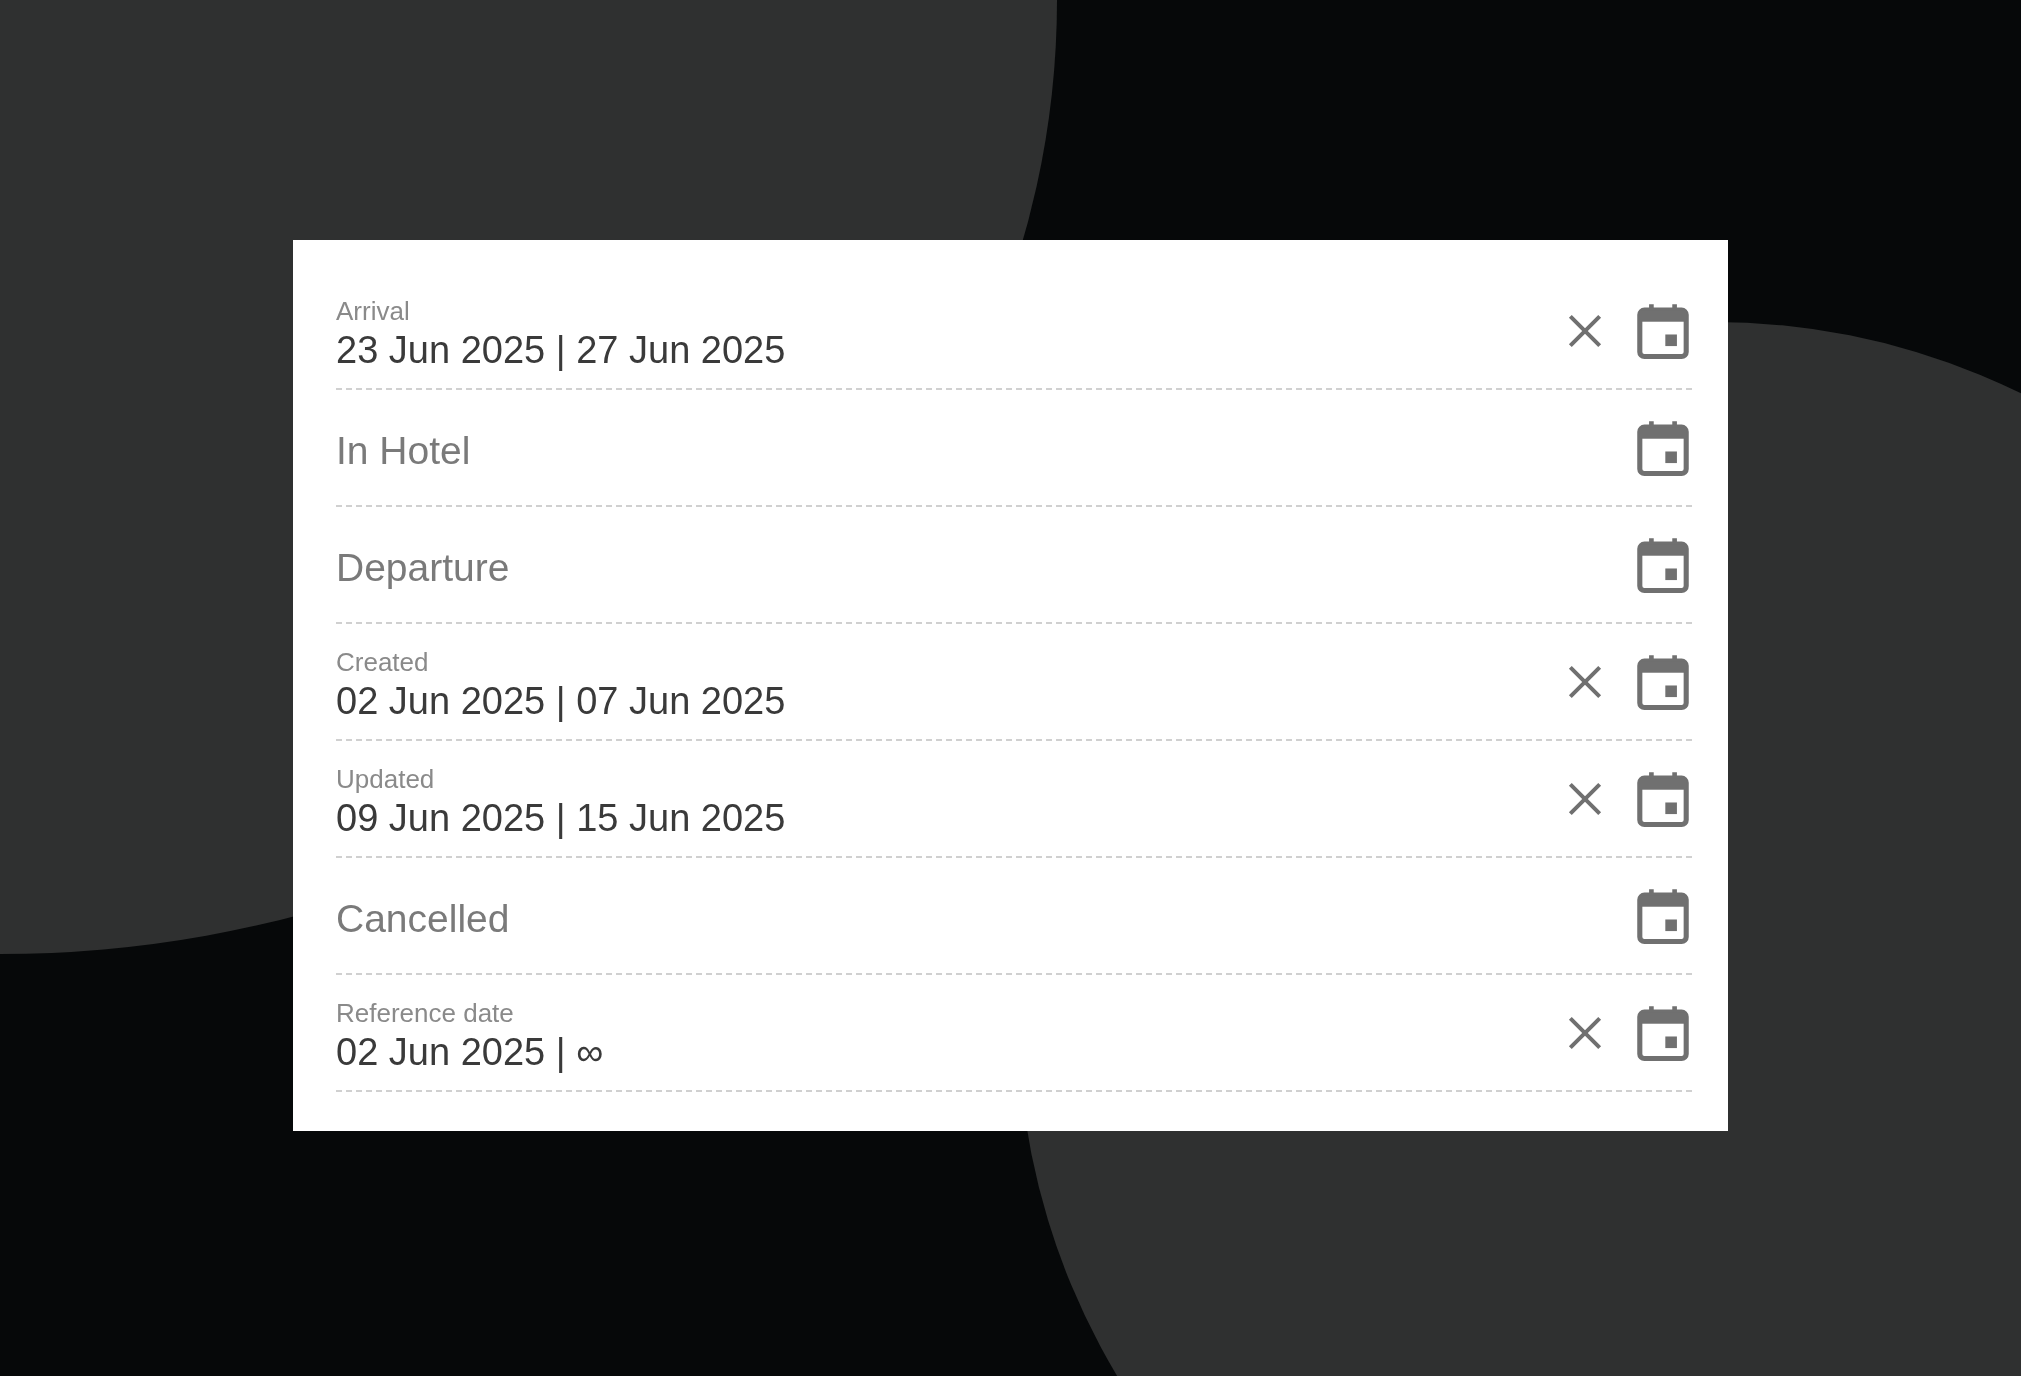 The width and height of the screenshot is (2021, 1376). What do you see at coordinates (1014, 448) in the screenshot?
I see `date-field: In Hotel` at bounding box center [1014, 448].